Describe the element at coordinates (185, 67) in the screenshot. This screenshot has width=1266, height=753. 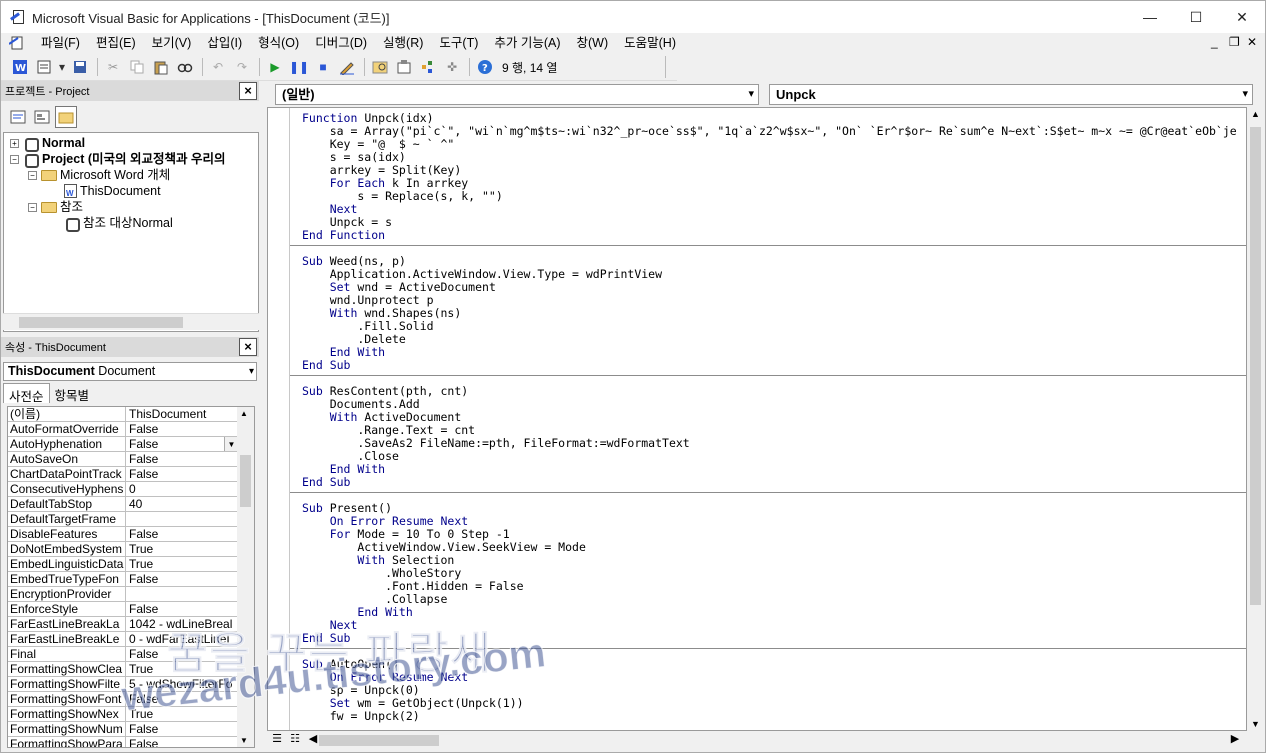
I see `find-icon` at that location.